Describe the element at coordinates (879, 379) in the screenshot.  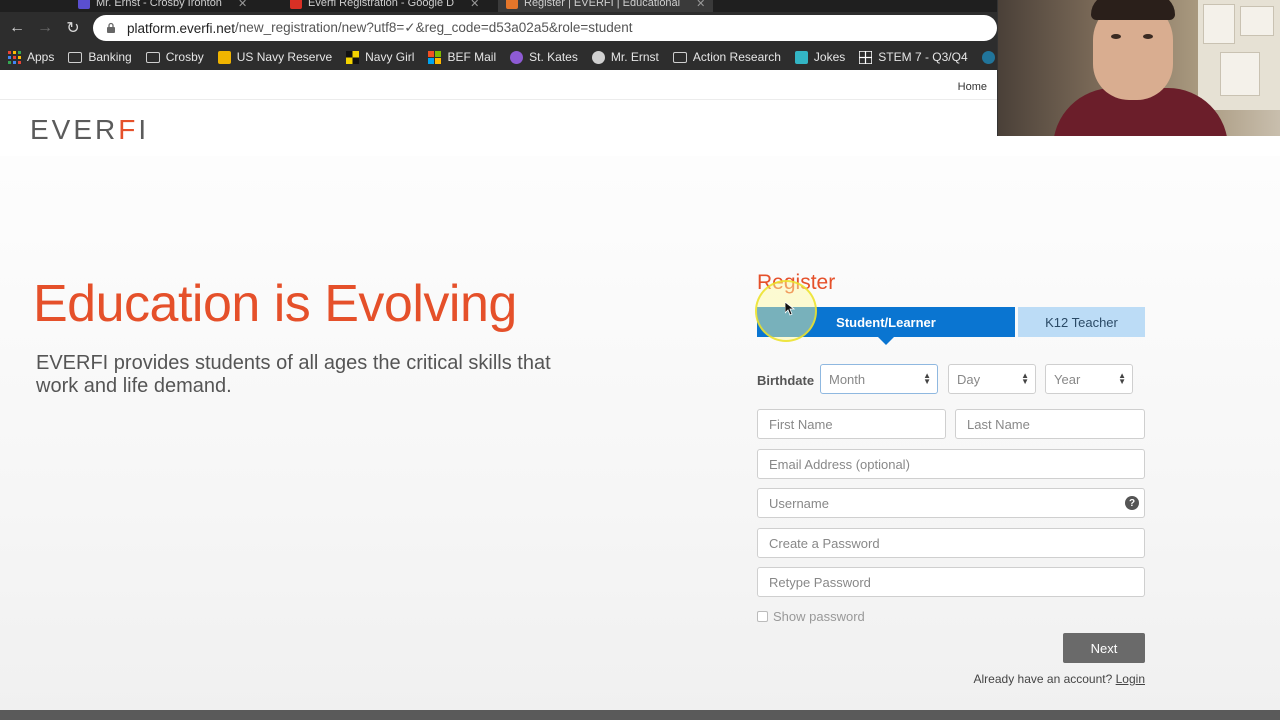
I see `birth-month-select: Month ▲ ▼` at that location.